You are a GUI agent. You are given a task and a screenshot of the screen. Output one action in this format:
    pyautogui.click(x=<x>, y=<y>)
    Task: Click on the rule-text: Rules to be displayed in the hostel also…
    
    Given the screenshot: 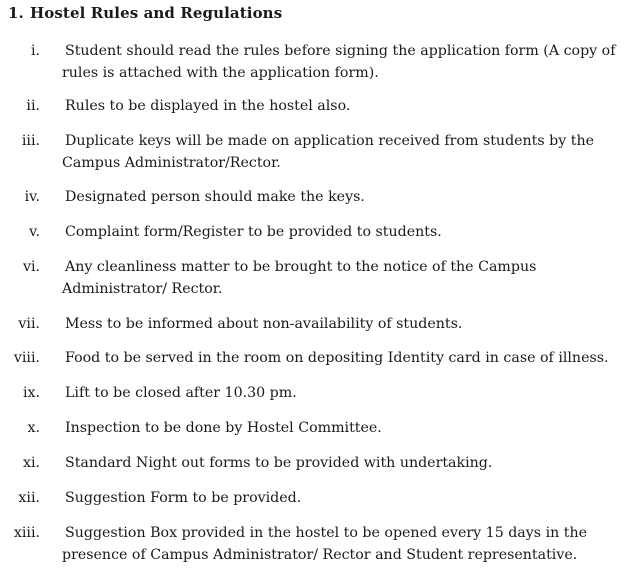 What is the action you would take?
    pyautogui.click(x=208, y=106)
    